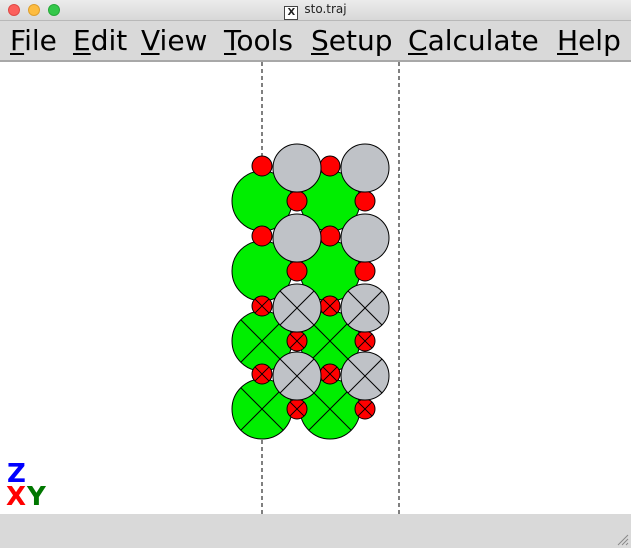 The image size is (631, 548). What do you see at coordinates (473, 41) in the screenshot?
I see `menu-calculate: Calculate` at bounding box center [473, 41].